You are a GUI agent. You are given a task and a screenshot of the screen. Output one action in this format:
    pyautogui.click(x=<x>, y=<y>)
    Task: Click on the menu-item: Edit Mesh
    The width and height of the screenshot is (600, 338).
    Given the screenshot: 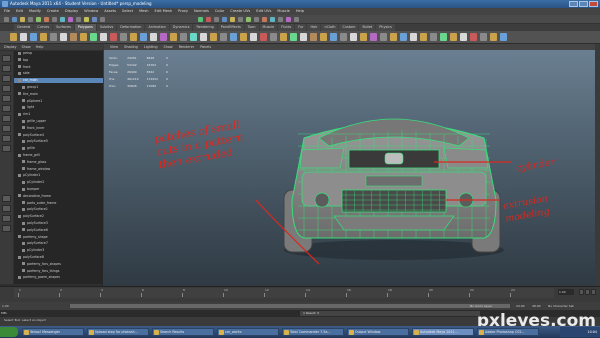 What is the action you would take?
    pyautogui.click(x=164, y=11)
    